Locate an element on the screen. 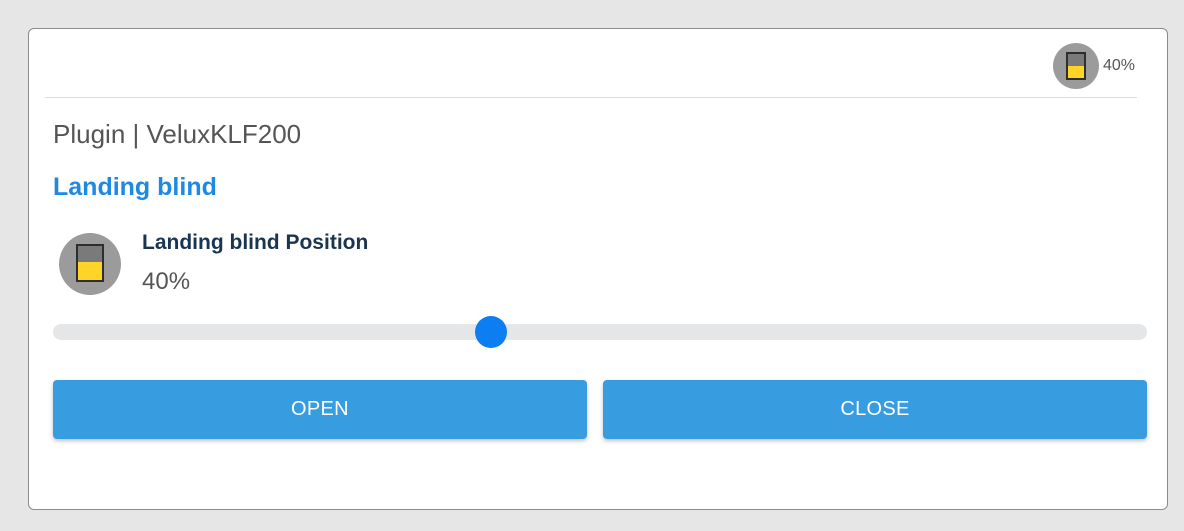 The height and width of the screenshot is (531, 1184). header-status-value: 40% is located at coordinates (1118, 65).